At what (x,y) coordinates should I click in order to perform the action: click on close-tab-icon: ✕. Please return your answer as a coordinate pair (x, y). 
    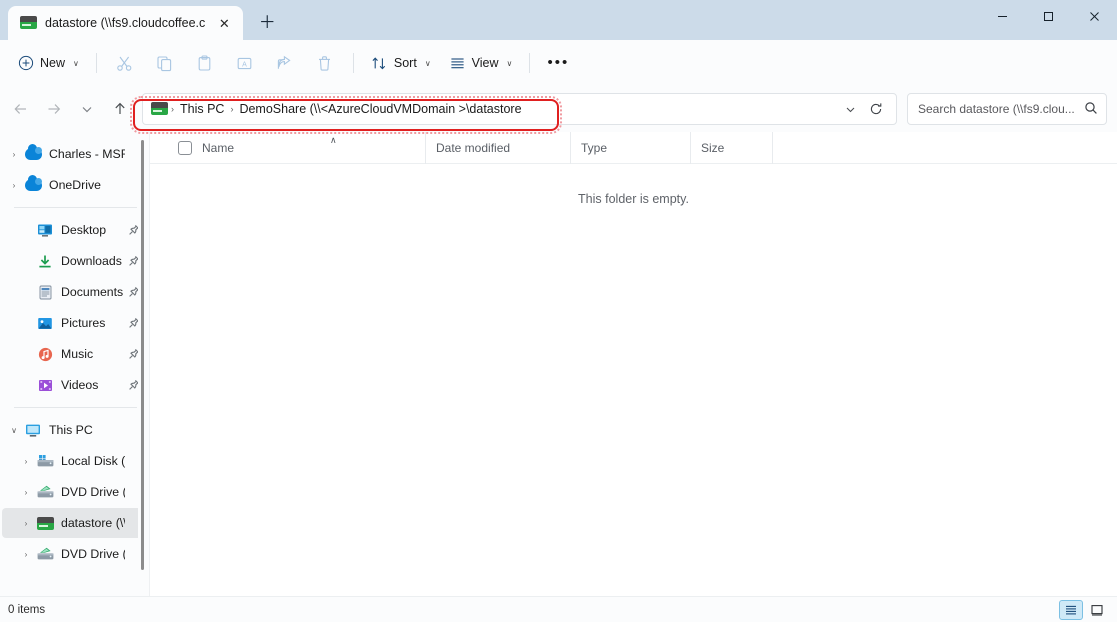
    Looking at the image, I should click on (224, 23).